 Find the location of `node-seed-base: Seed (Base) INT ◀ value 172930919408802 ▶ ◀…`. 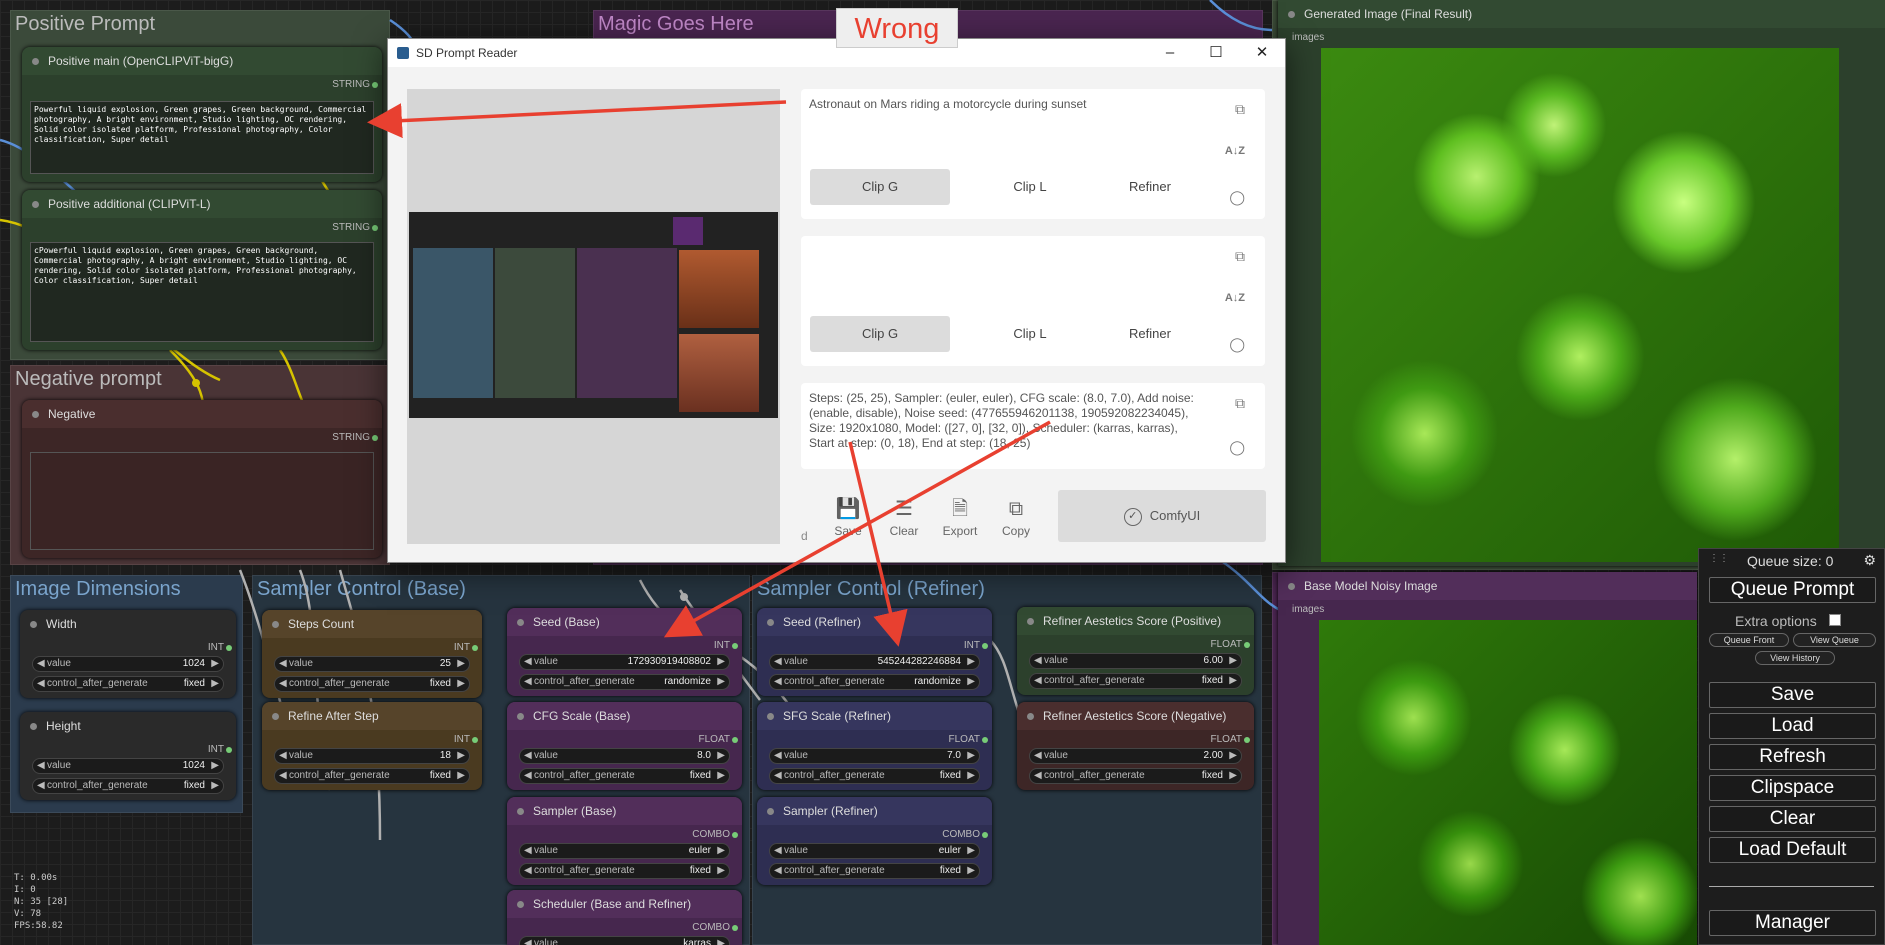

node-seed-base: Seed (Base) INT ◀ value 172930919408802 ▶ ◀… is located at coordinates (624, 652).